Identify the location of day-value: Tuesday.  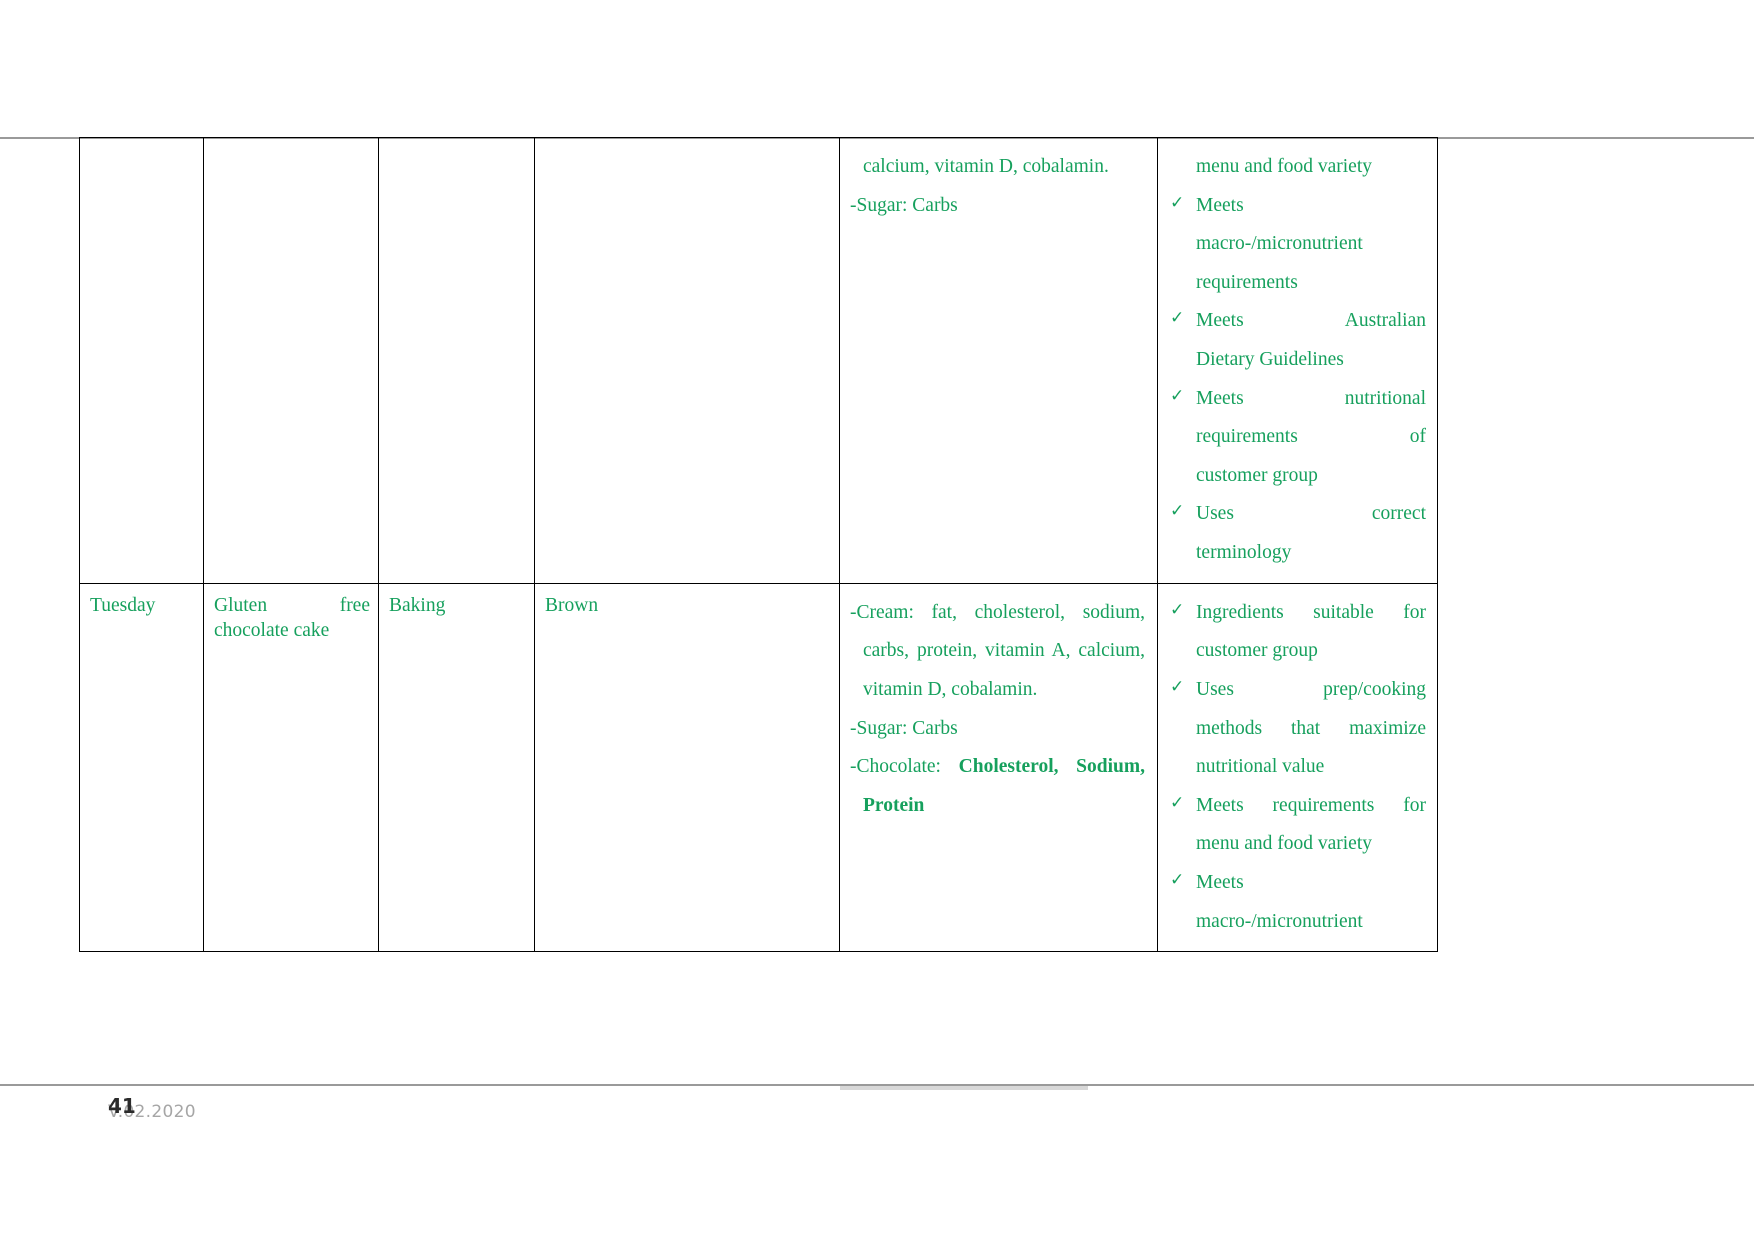
(123, 605).